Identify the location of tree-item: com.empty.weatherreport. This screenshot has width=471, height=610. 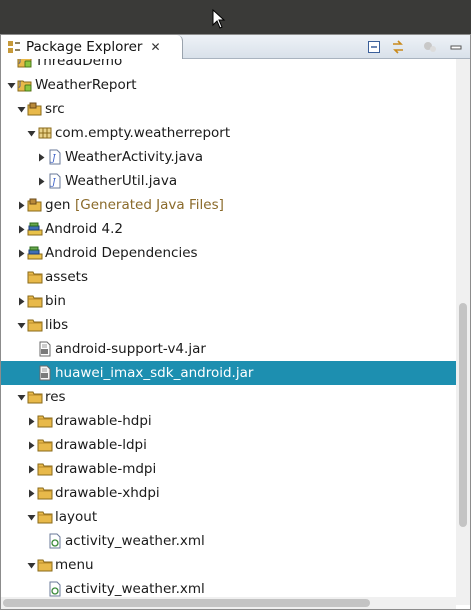
(228, 133).